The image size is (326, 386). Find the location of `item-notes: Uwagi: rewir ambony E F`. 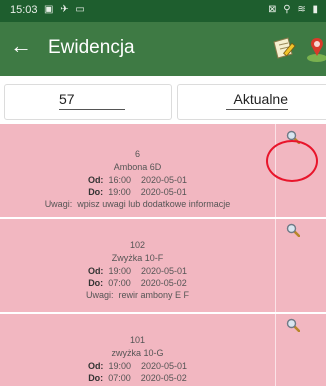

item-notes: Uwagi: rewir ambony E F is located at coordinates (137, 295).